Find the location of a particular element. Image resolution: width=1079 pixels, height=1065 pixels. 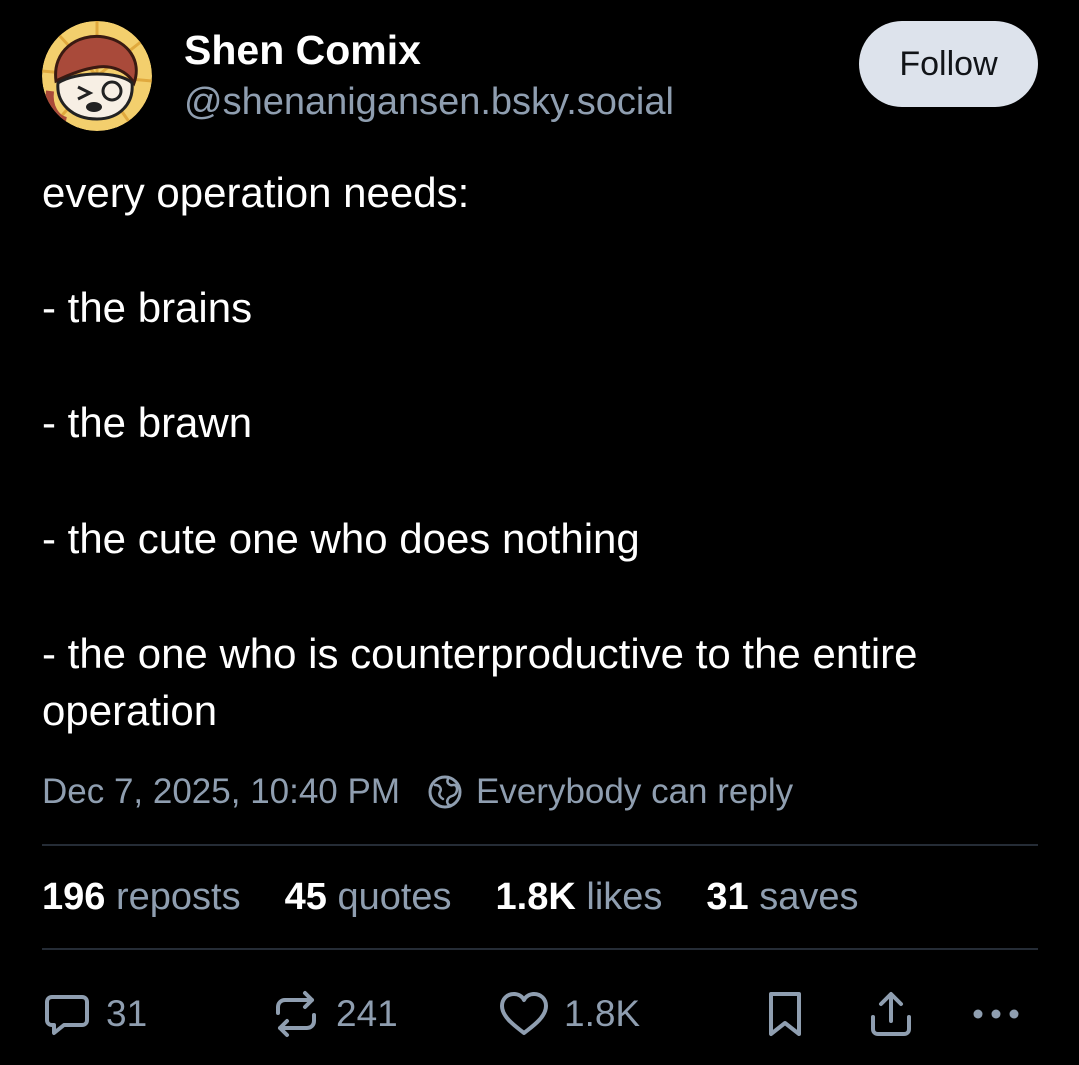

share-icon is located at coordinates (891, 1014).